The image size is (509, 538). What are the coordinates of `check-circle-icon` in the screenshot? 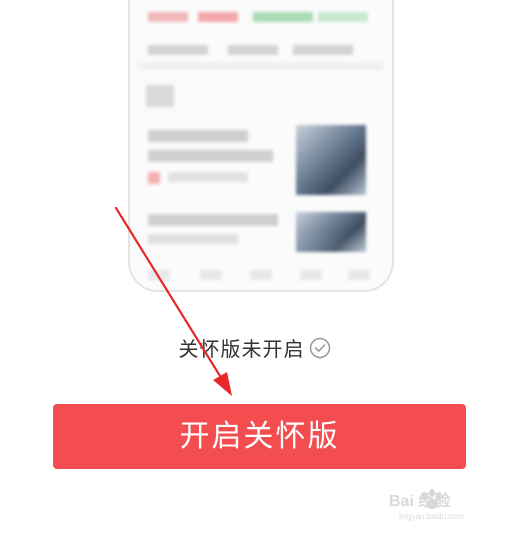 It's located at (320, 348).